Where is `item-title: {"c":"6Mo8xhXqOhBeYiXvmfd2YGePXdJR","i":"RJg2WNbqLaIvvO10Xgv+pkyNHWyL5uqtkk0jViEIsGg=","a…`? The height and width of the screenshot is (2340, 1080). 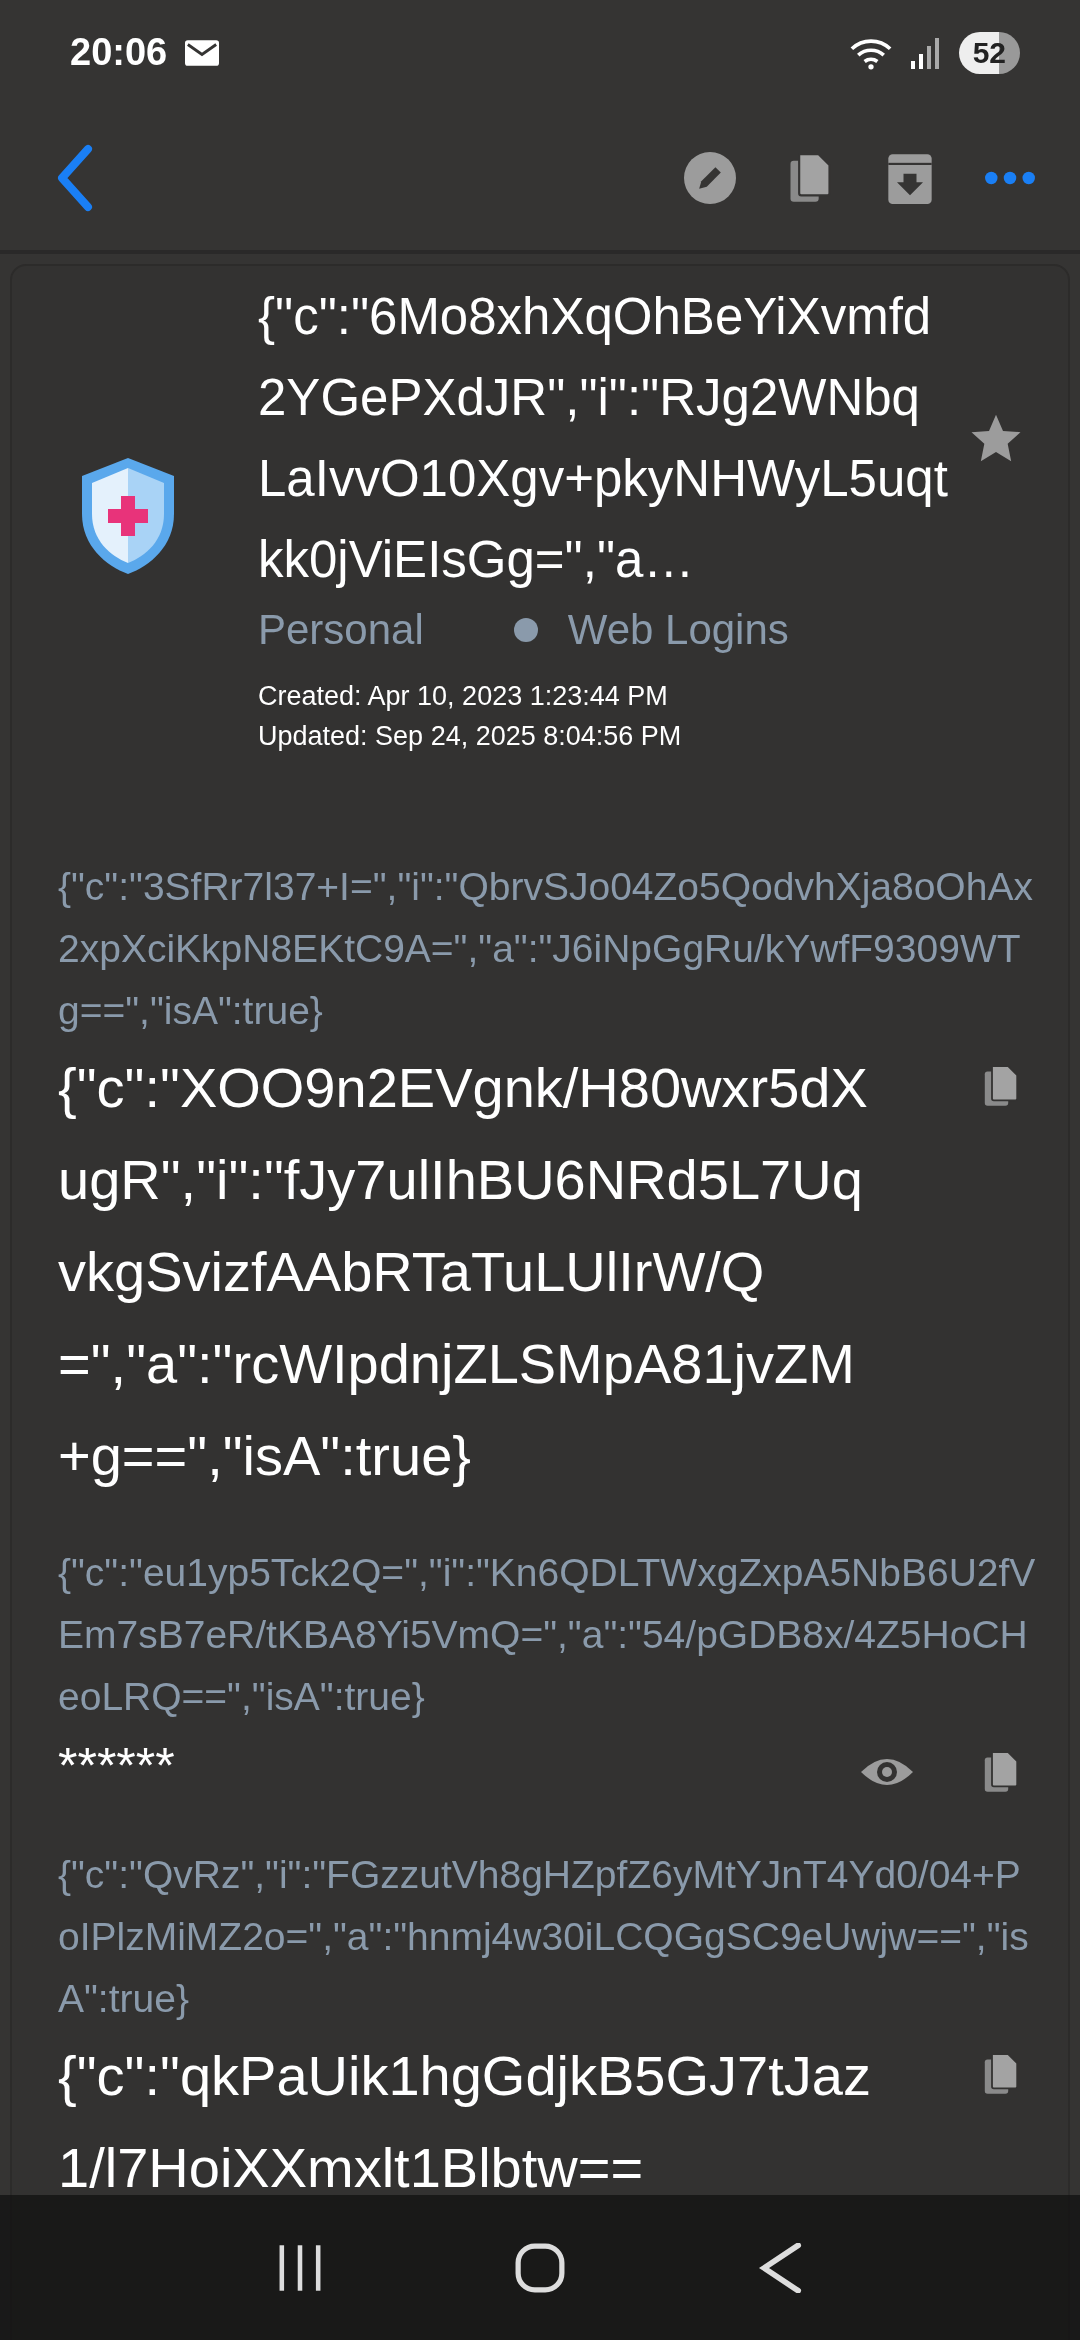
item-title: {"c":"6Mo8xhXqOhBeYiXvmfd2YGePXdJR","i":"RJg2WNbqLaIvvO10Xgv+pkyNHWyL5uqtkk0jViEIsGg=","a… is located at coordinates (603, 438).